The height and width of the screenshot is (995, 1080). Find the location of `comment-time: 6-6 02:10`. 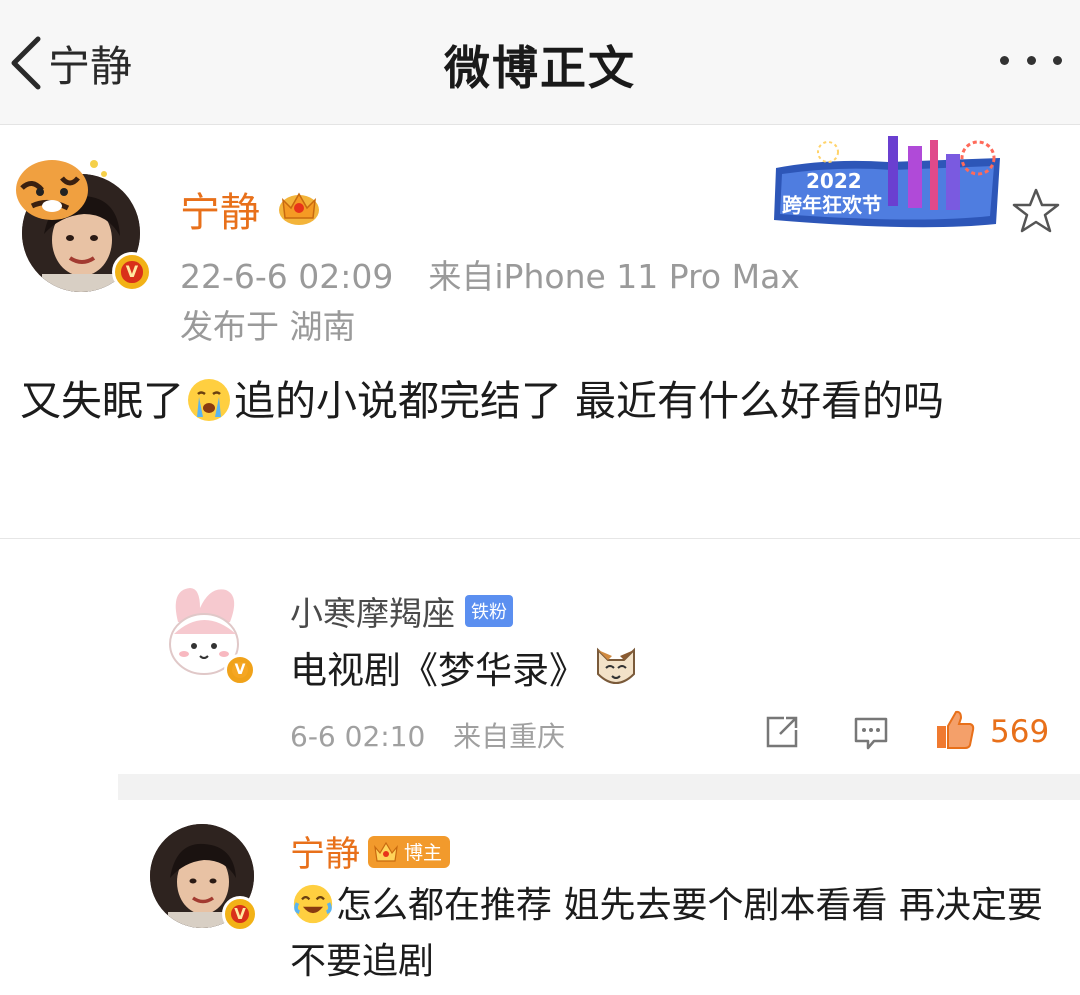

comment-time: 6-6 02:10 is located at coordinates (358, 736).